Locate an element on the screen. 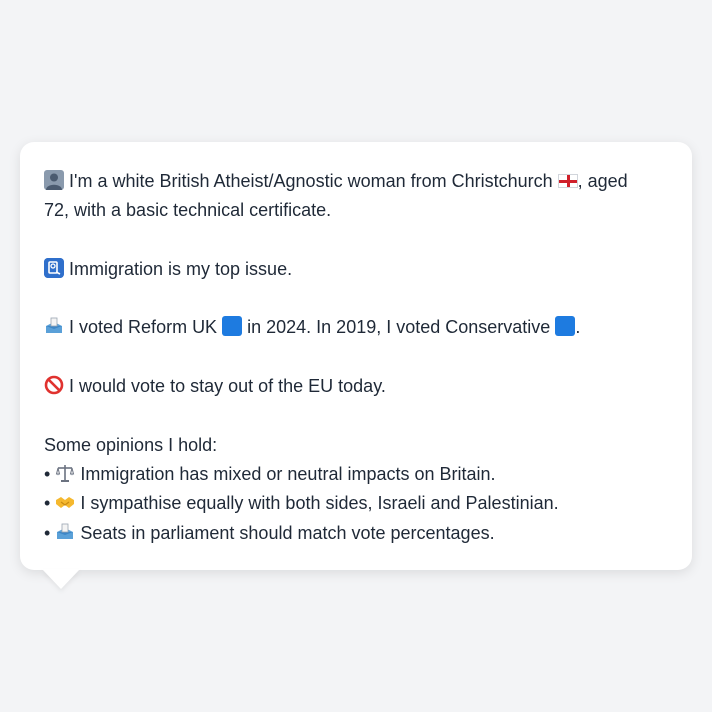 The width and height of the screenshot is (712, 712). vote-text-b: in 2024. In 2019, I voted Conservative is located at coordinates (399, 327).